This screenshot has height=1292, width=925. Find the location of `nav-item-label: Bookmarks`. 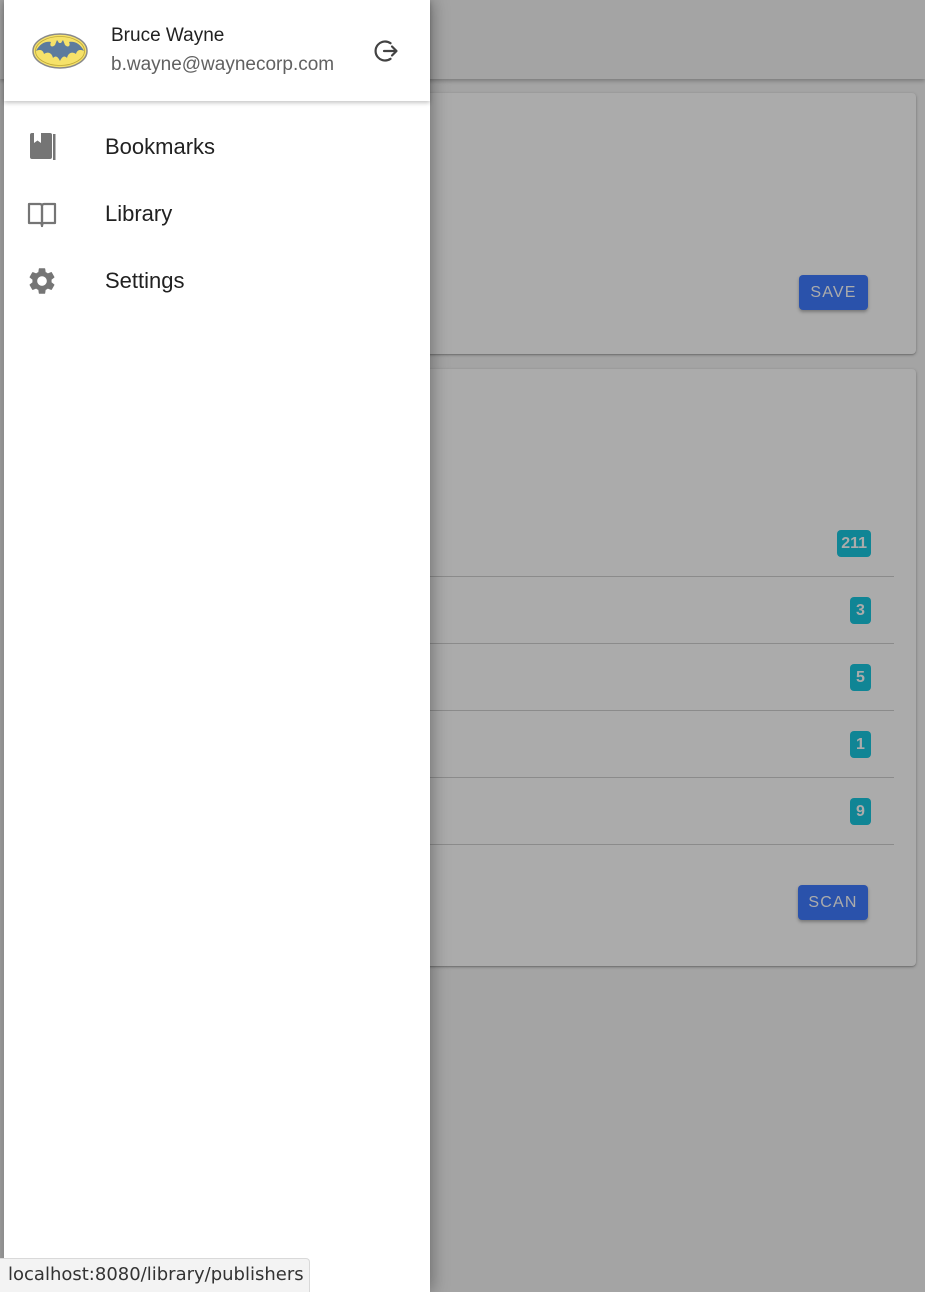

nav-item-label: Bookmarks is located at coordinates (160, 146).